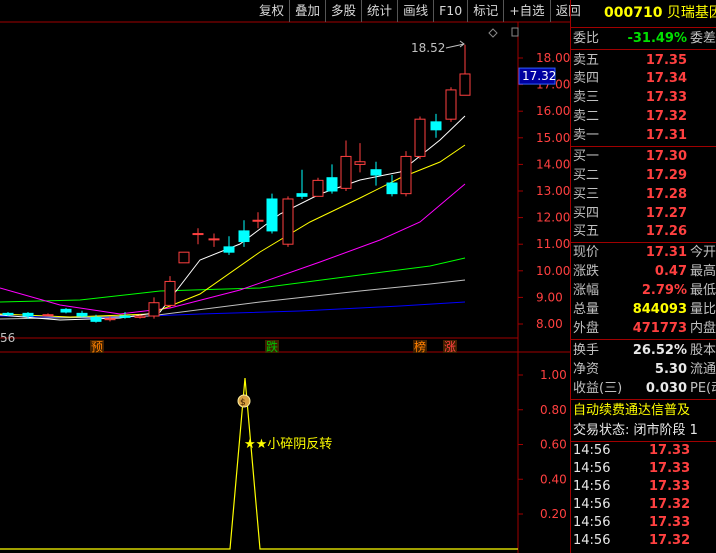 This screenshot has height=553, width=716. I want to click on indicator-axis-label: 1.00, so click(553, 375).